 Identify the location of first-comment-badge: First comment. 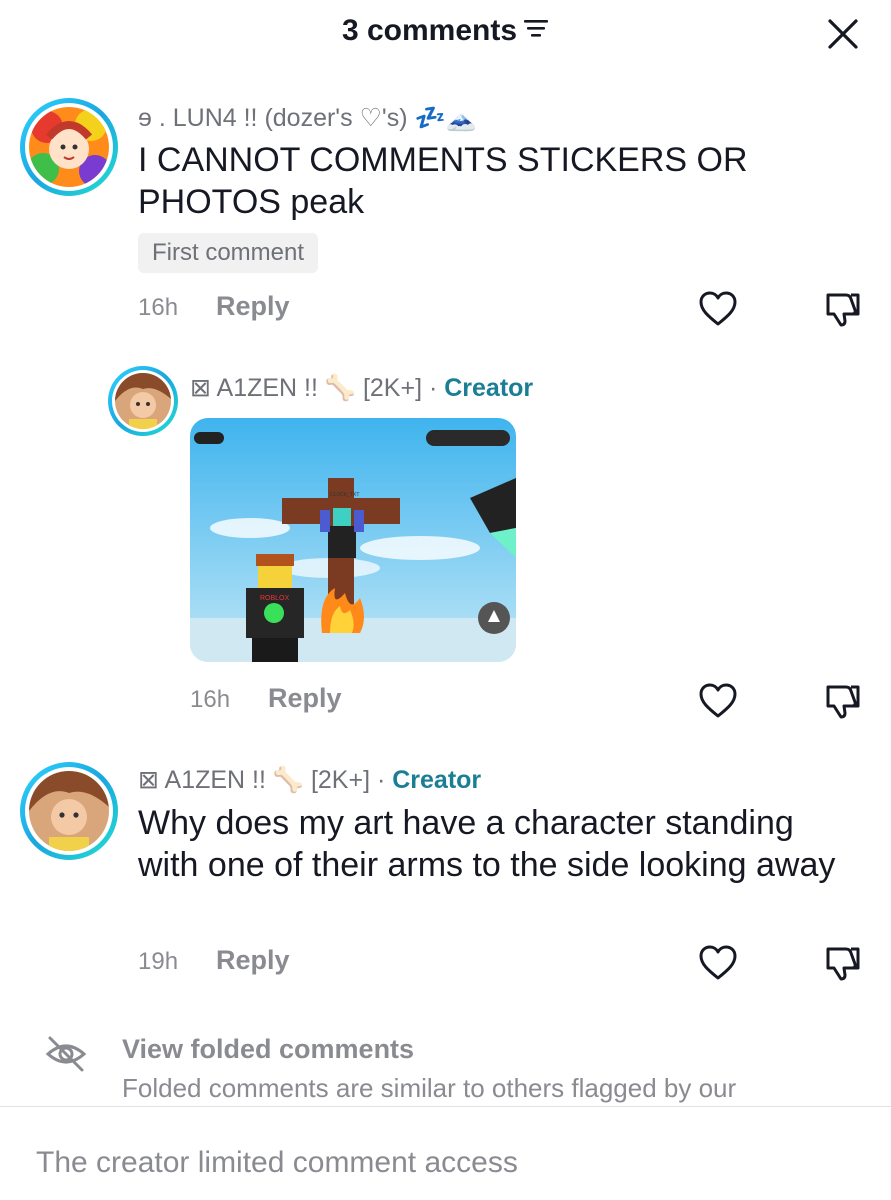
(228, 253).